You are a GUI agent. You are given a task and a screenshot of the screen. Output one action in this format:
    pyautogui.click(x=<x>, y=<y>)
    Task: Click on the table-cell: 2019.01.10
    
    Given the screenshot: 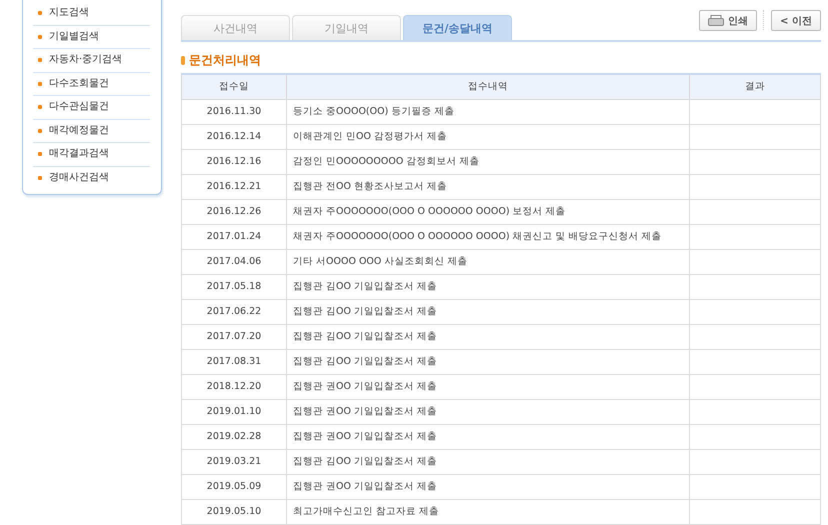 What is the action you would take?
    pyautogui.click(x=234, y=412)
    